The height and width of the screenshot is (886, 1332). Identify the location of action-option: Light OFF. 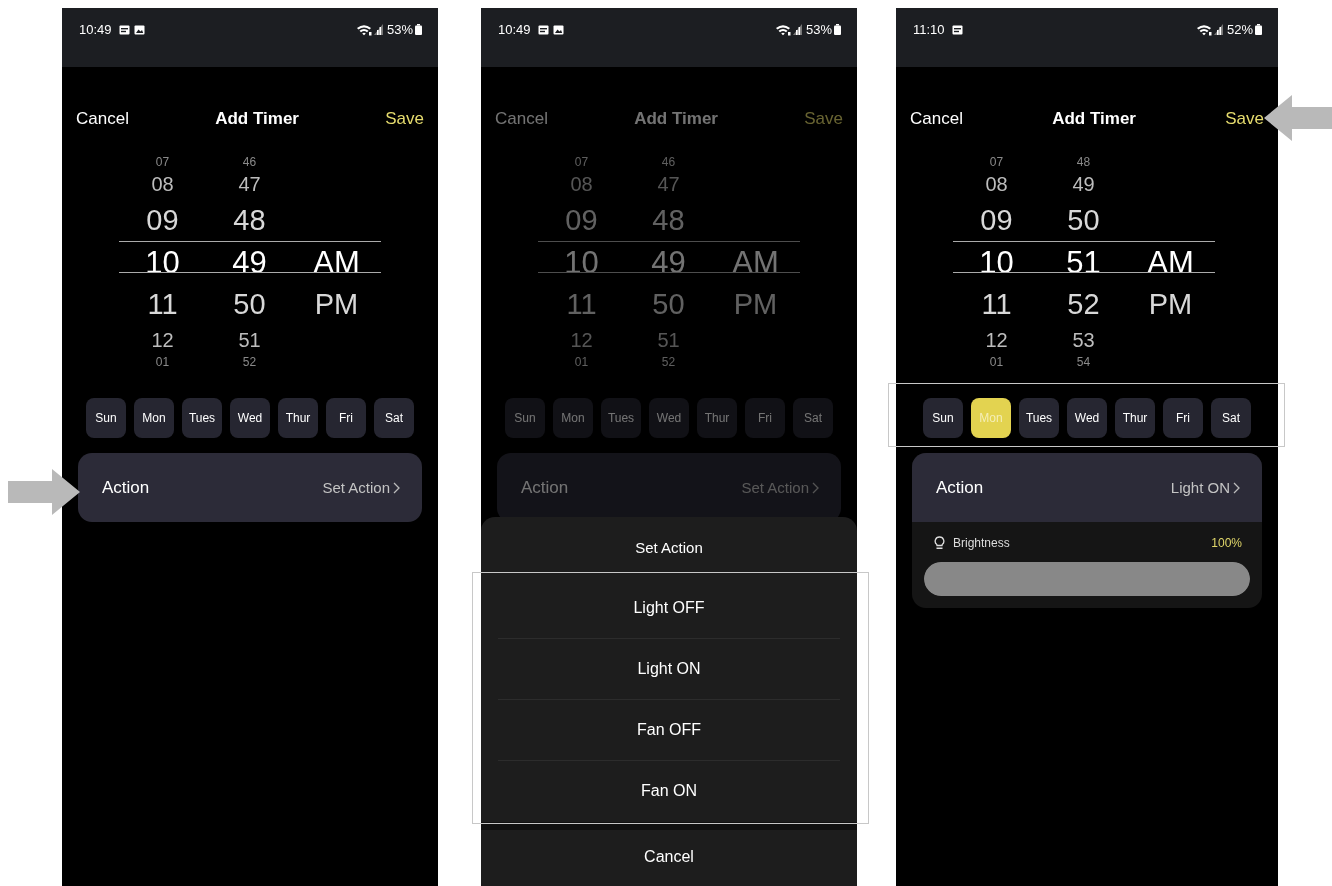
(669, 607).